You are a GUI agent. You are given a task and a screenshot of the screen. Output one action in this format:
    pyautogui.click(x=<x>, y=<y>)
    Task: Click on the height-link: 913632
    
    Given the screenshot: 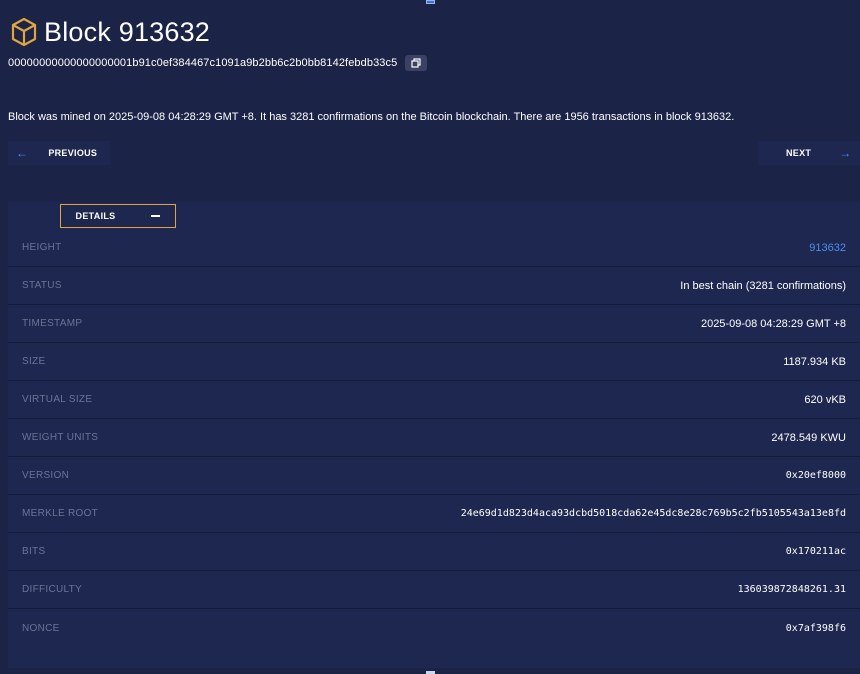 What is the action you would take?
    pyautogui.click(x=827, y=248)
    